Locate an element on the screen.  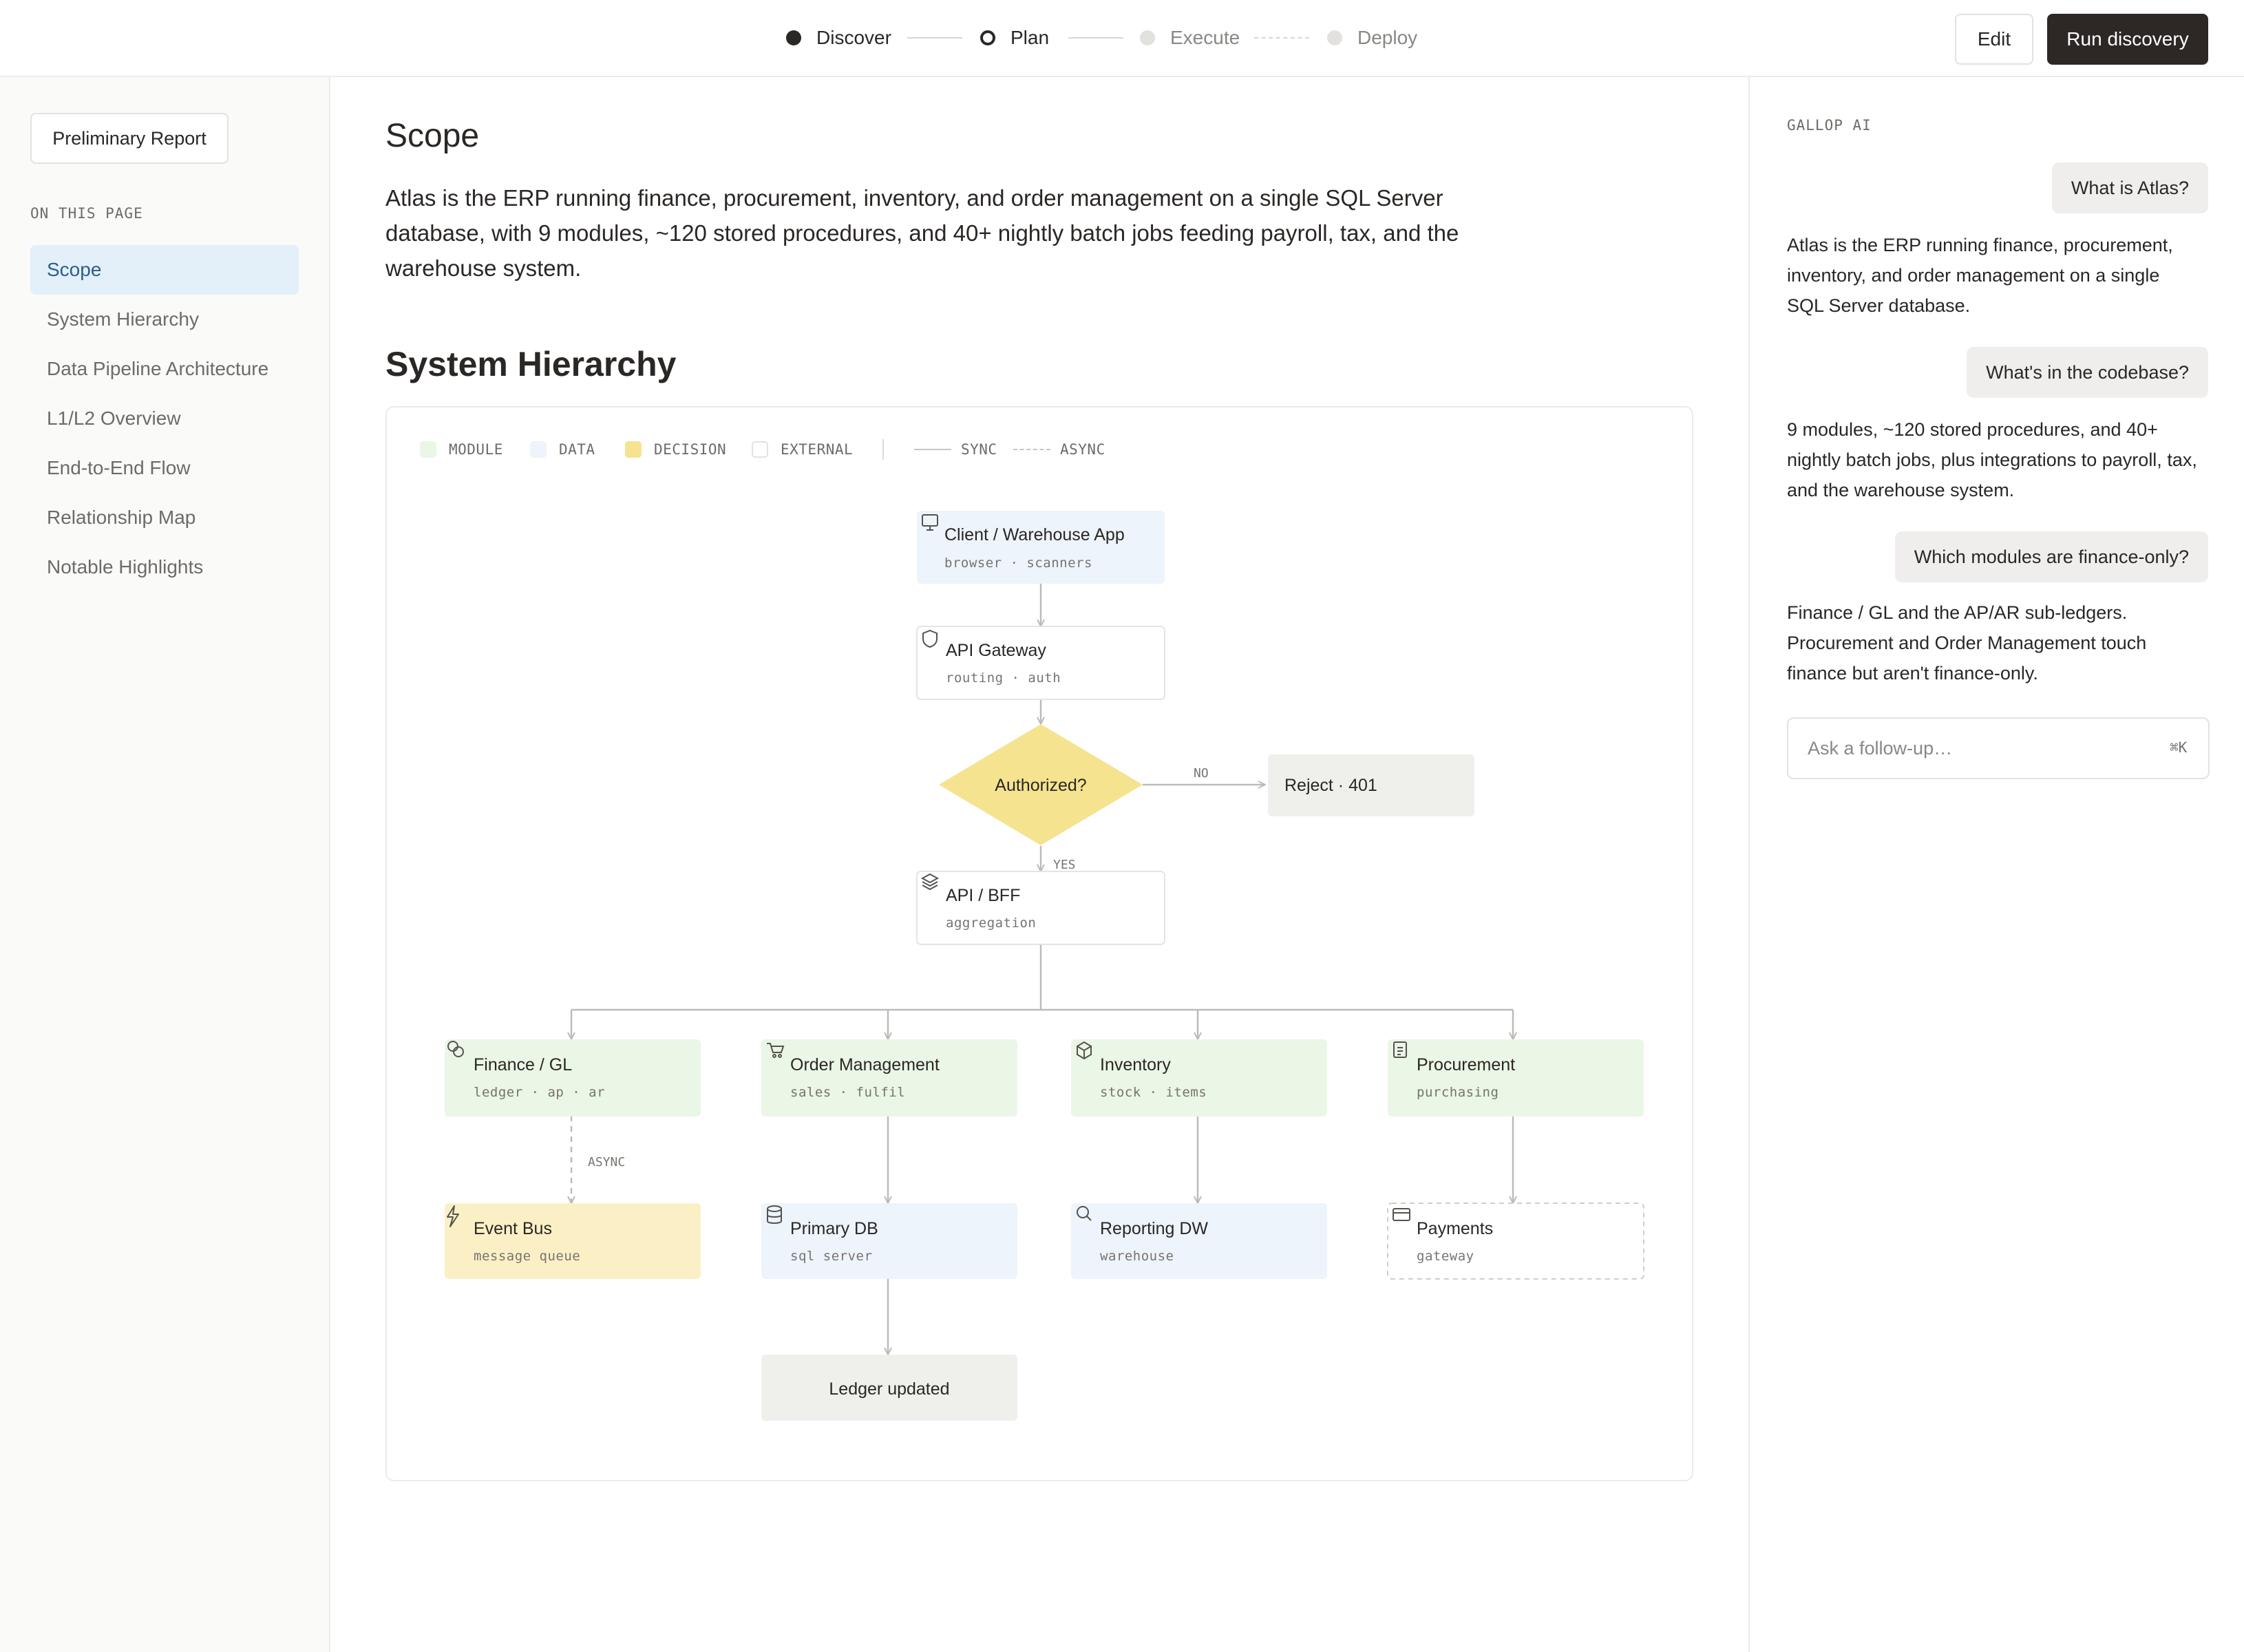
node-order-management: Order Management sales · fulfil is located at coordinates (889, 1077).